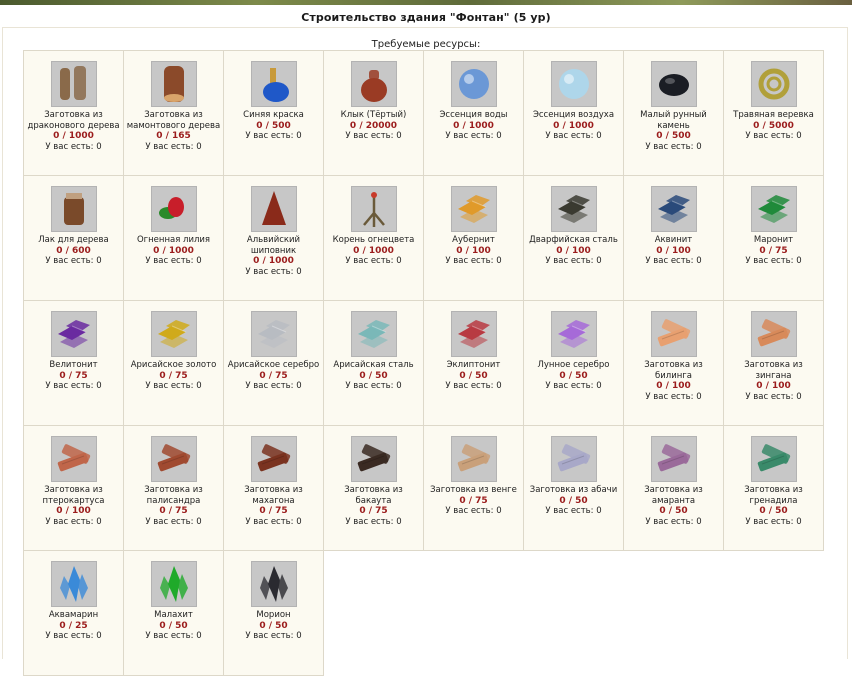 The image size is (852, 676). Describe the element at coordinates (73, 250) in the screenshot. I see `resource-quantity: 0 / 600` at that location.